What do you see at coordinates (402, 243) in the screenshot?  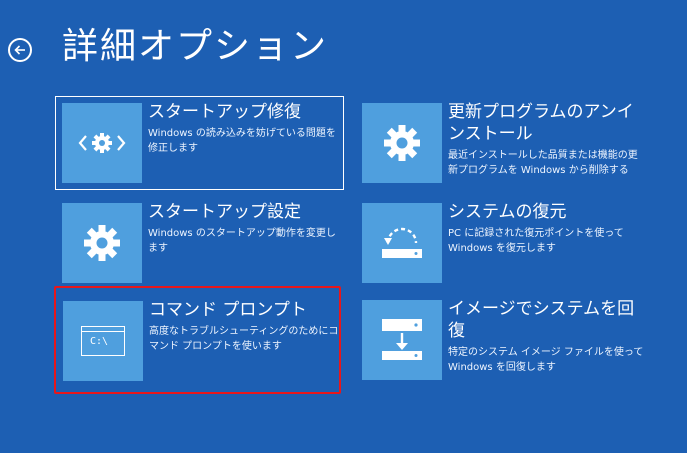 I see `system-restore-icon` at bounding box center [402, 243].